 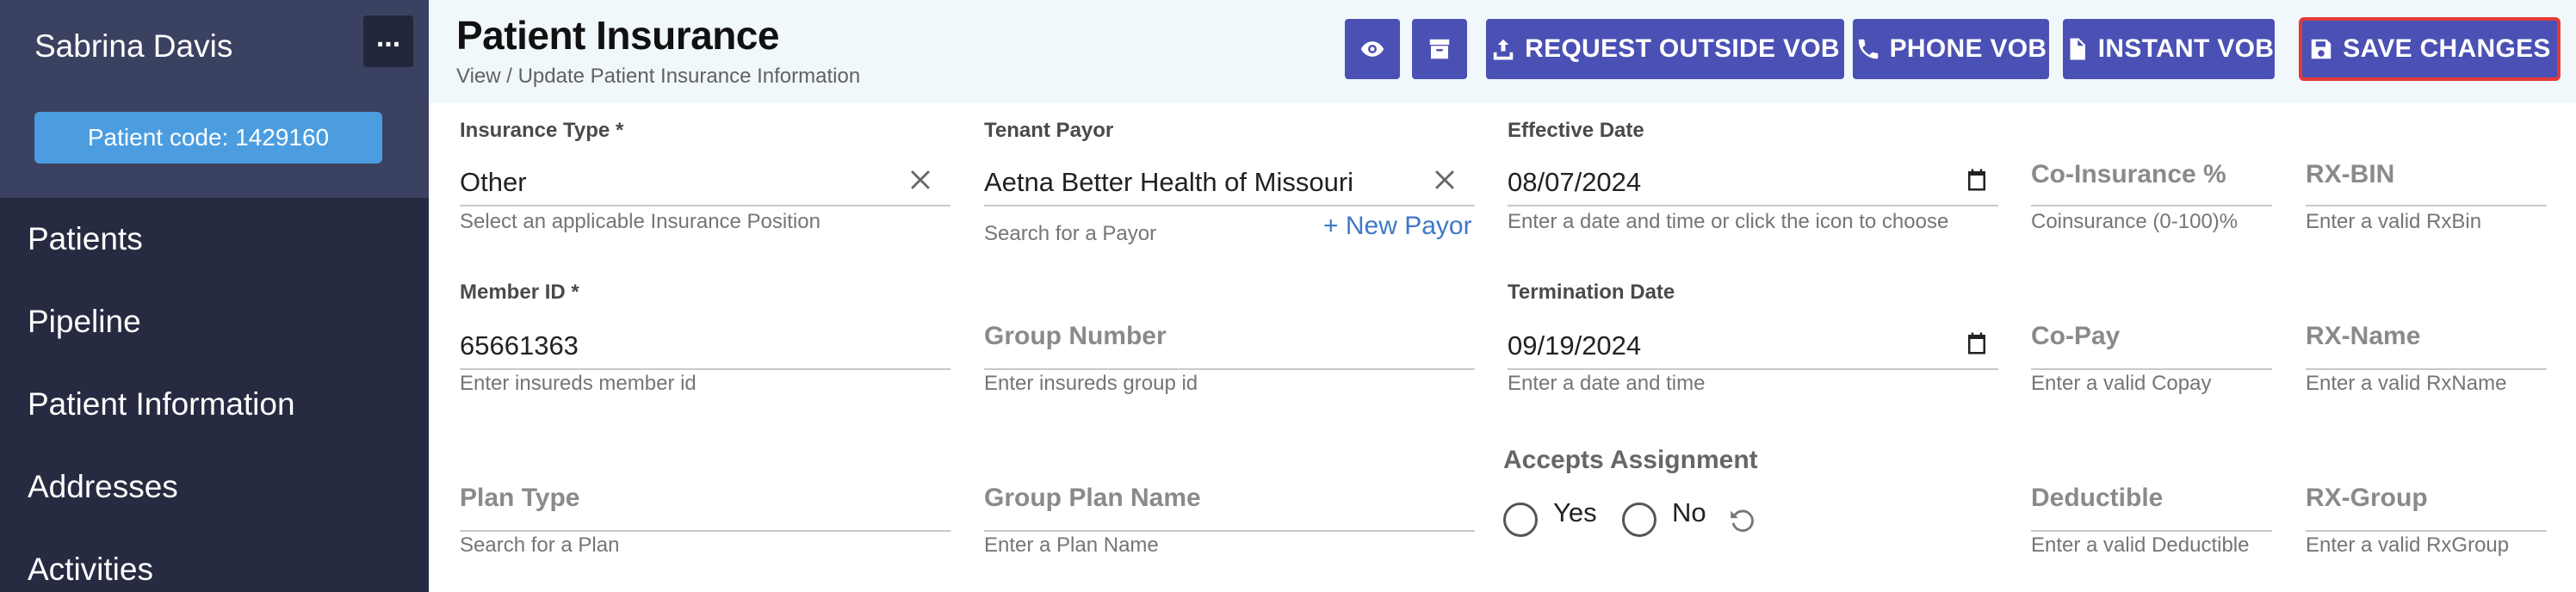 What do you see at coordinates (2447, 48) in the screenshot?
I see `save-changes-label: SAVE CHANGES` at bounding box center [2447, 48].